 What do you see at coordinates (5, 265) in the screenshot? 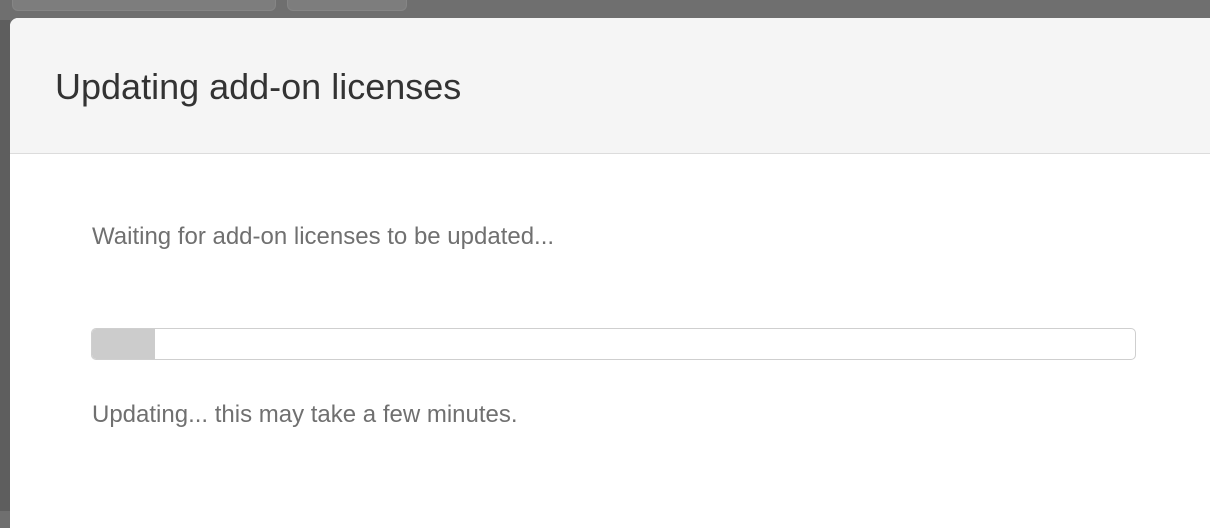
I see `background-page-edge` at bounding box center [5, 265].